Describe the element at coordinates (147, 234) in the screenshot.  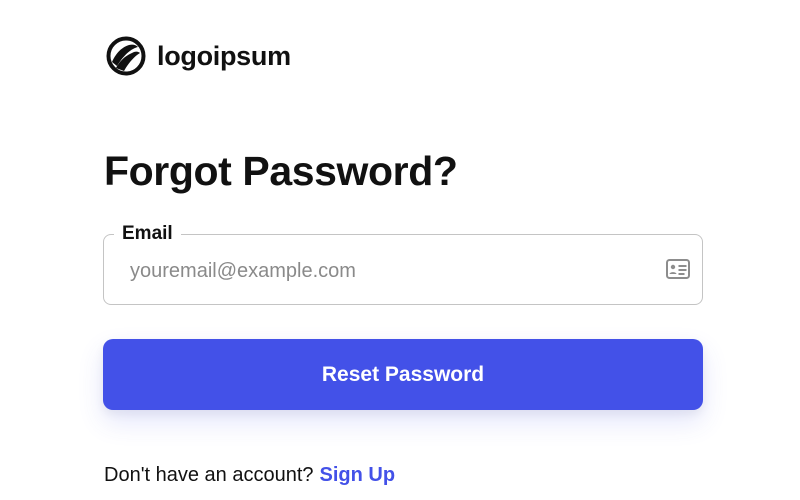
I see `email-label: Email` at that location.